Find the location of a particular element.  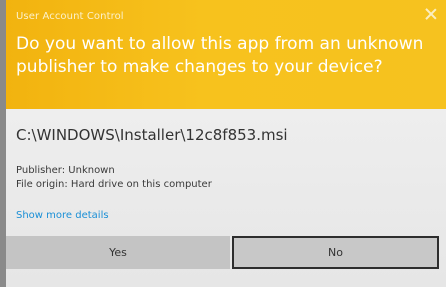

no-button: No is located at coordinates (335, 252).